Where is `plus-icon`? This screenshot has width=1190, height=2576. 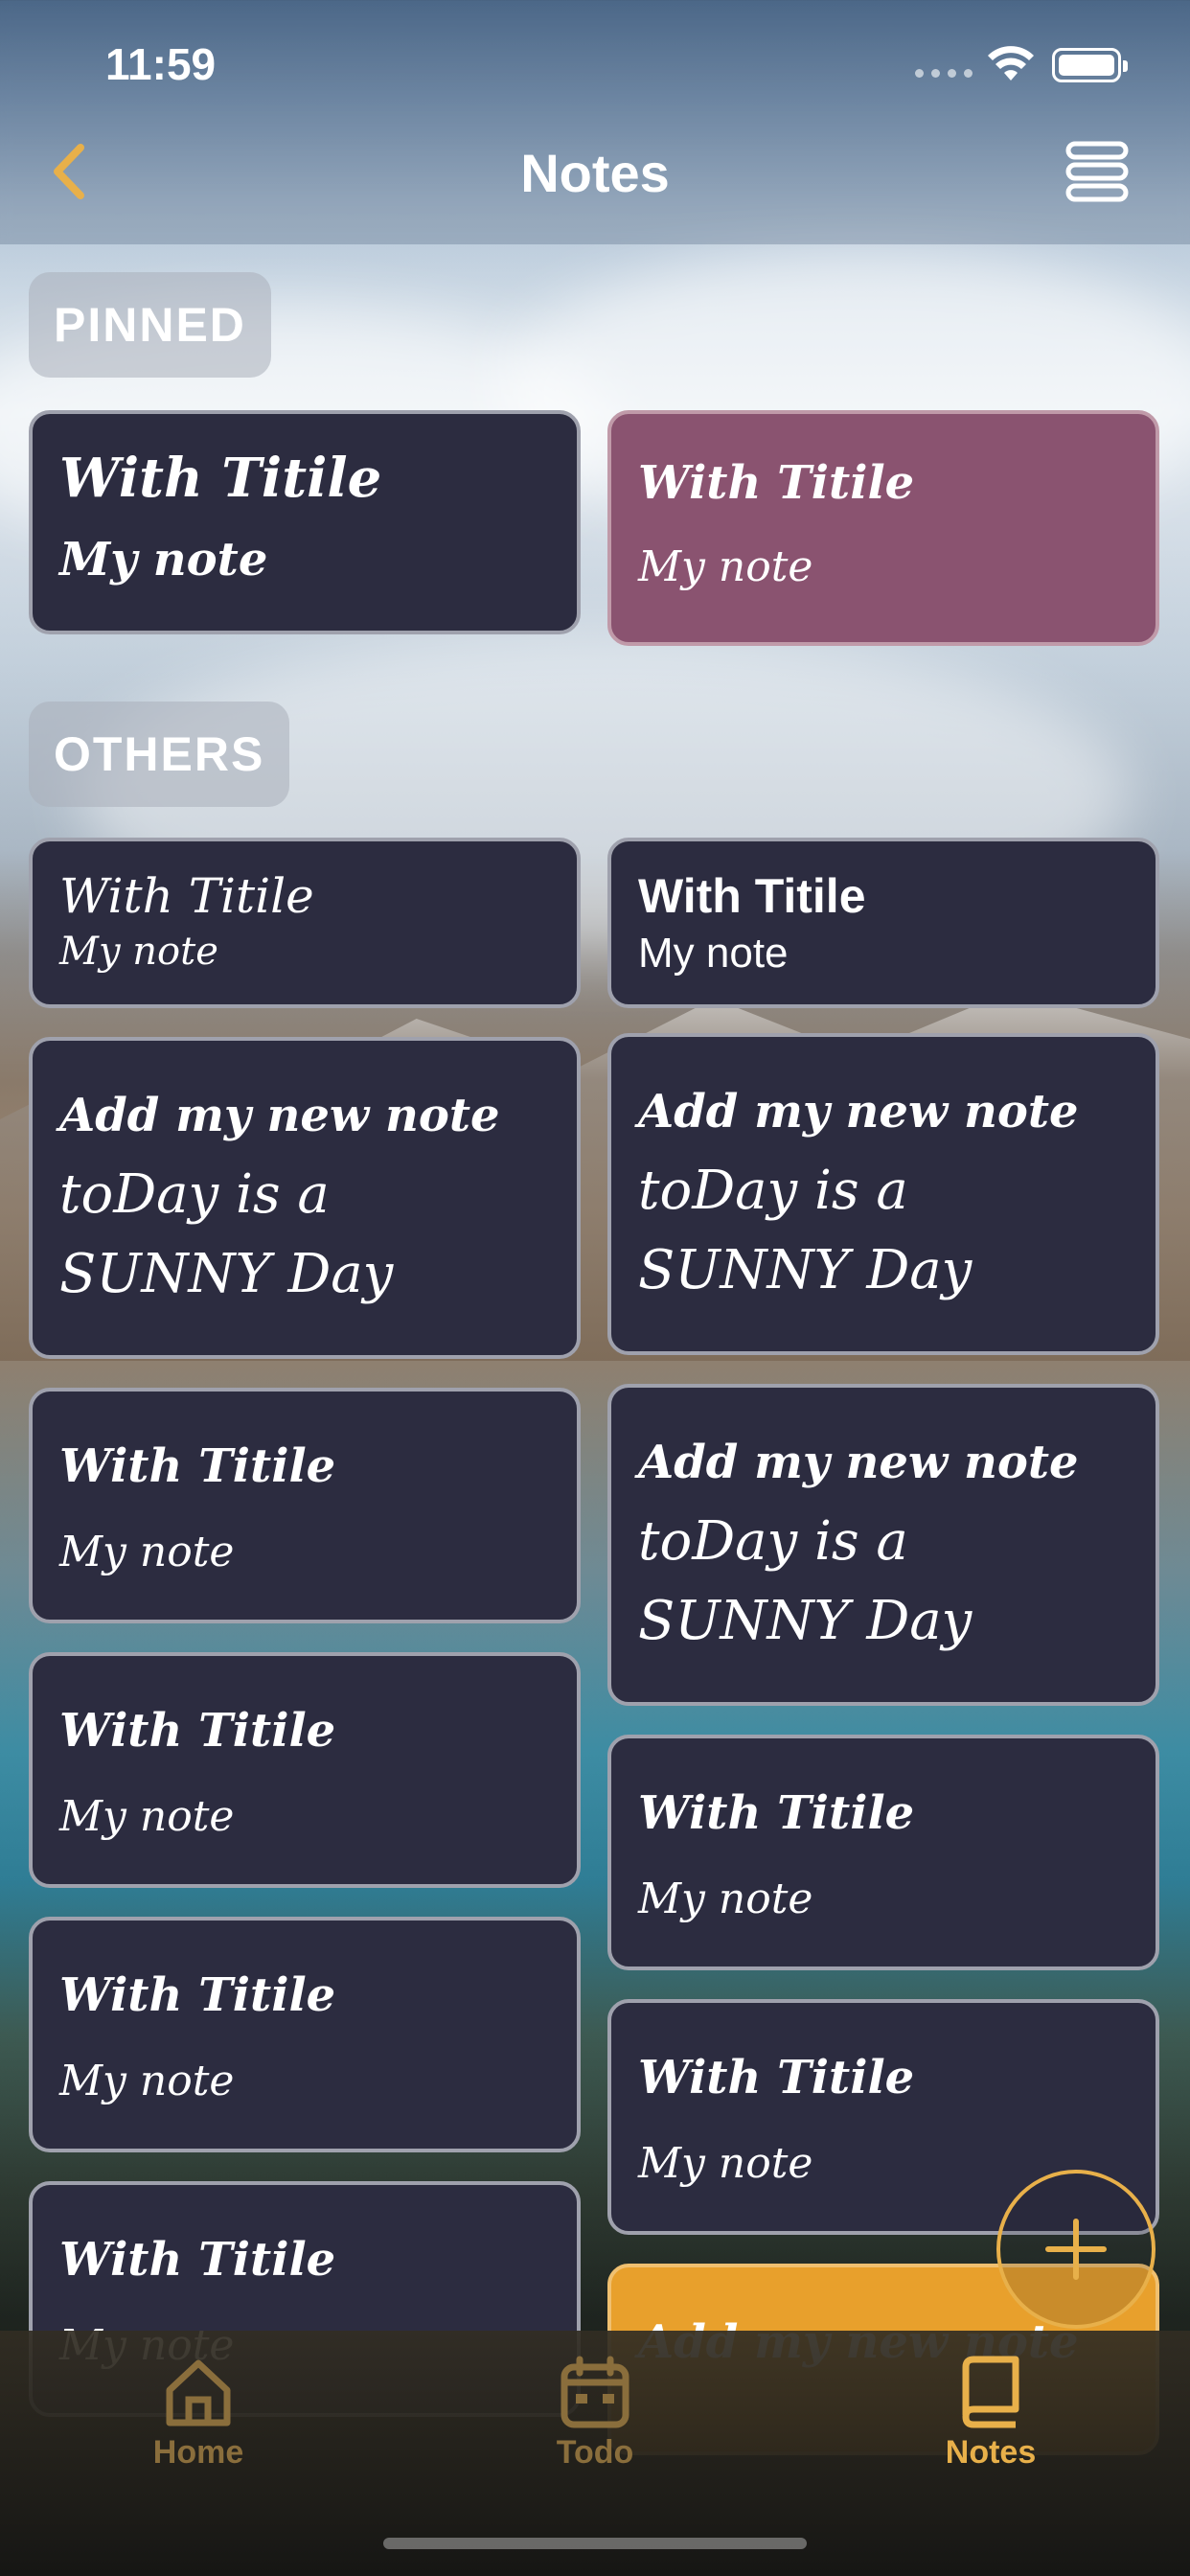
plus-icon is located at coordinates (1076, 2249).